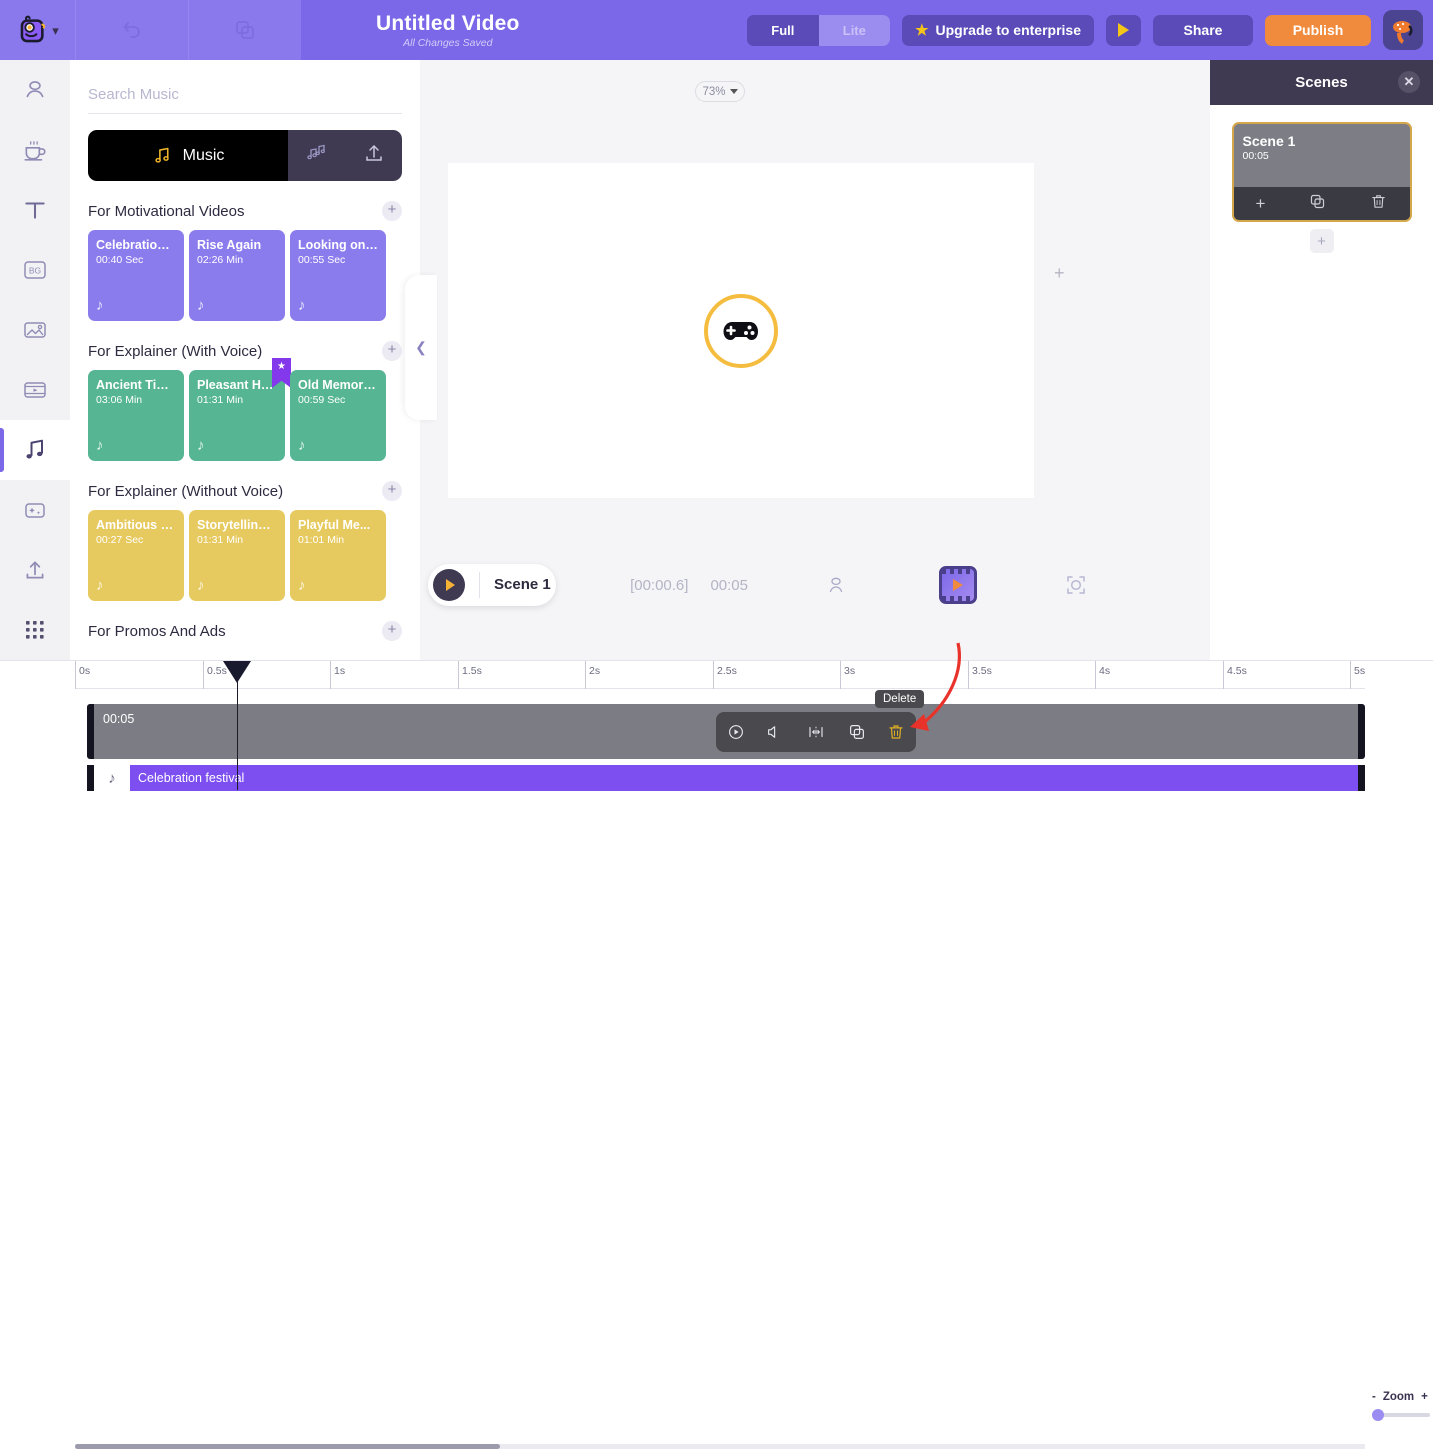  What do you see at coordinates (1321, 172) in the screenshot?
I see `scene-thumbnail-card: Scene 1 00:05 +` at bounding box center [1321, 172].